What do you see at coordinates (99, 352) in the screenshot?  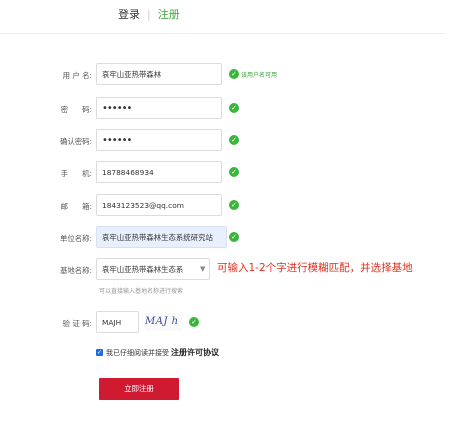 I see `checkbox-checked-icon: ✓` at bounding box center [99, 352].